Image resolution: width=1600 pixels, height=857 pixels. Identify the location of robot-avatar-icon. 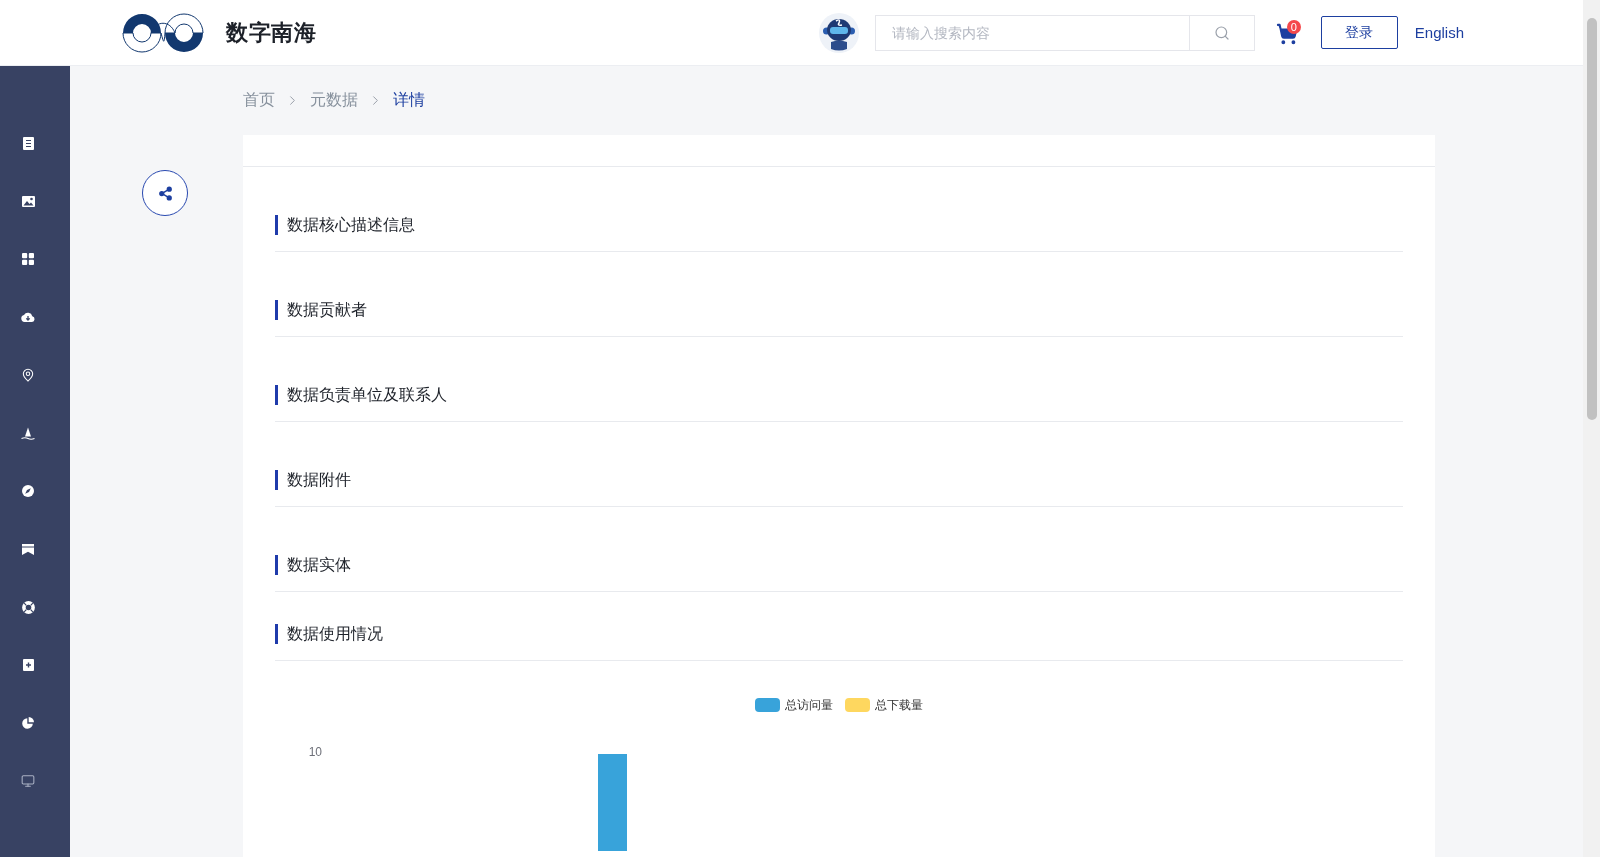
(838, 32).